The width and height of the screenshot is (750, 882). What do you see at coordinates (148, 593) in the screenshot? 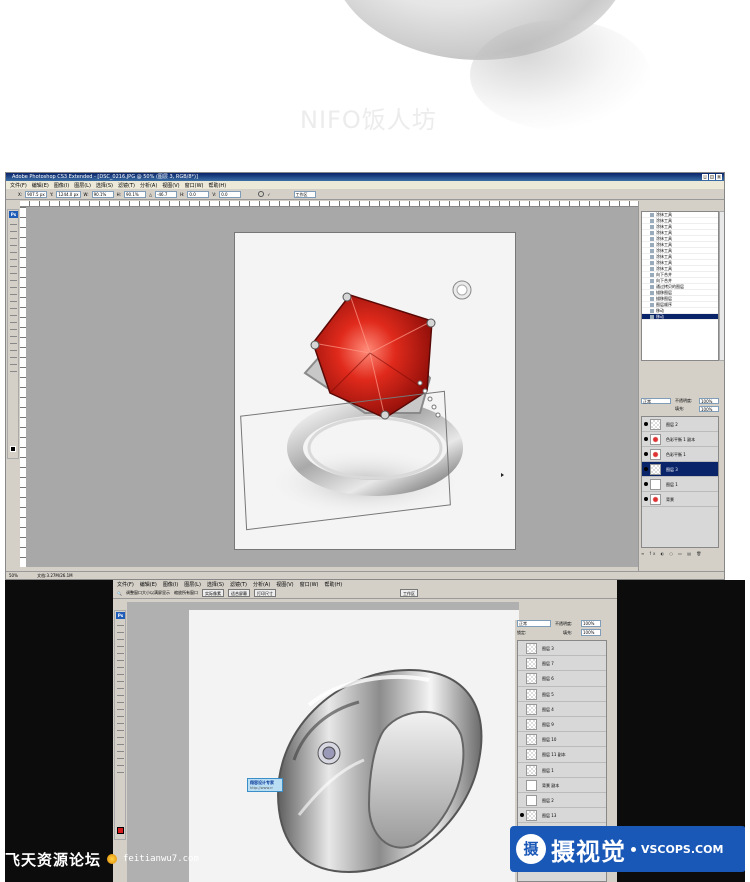
I see `resize-windows-checkbox: 调整窗口大小以满屏显示` at bounding box center [148, 593].